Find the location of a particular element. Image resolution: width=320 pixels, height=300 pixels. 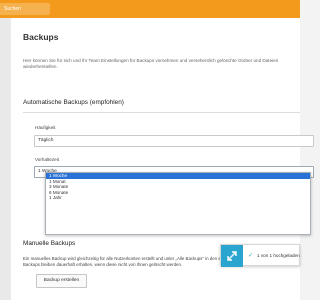

sidebar-strip is located at coordinates (5, 159).